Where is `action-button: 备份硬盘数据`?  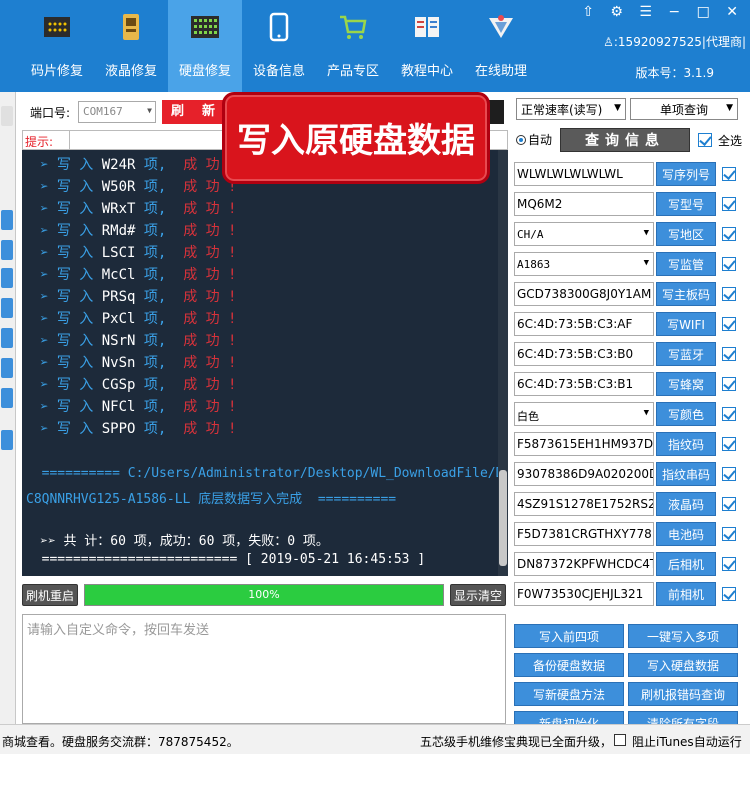
action-button: 备份硬盘数据 is located at coordinates (569, 665).